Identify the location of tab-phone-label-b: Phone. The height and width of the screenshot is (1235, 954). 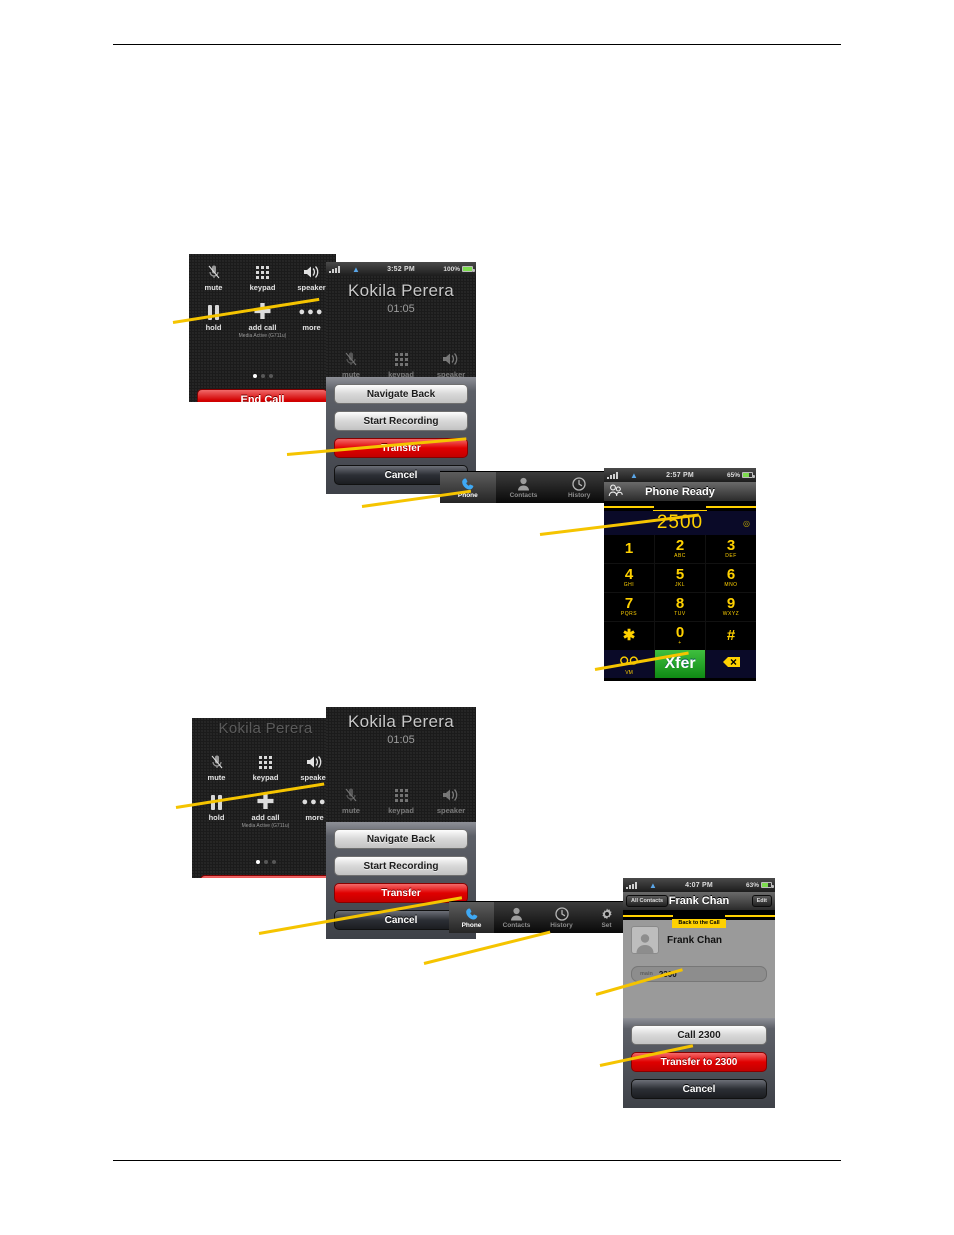
(471, 925).